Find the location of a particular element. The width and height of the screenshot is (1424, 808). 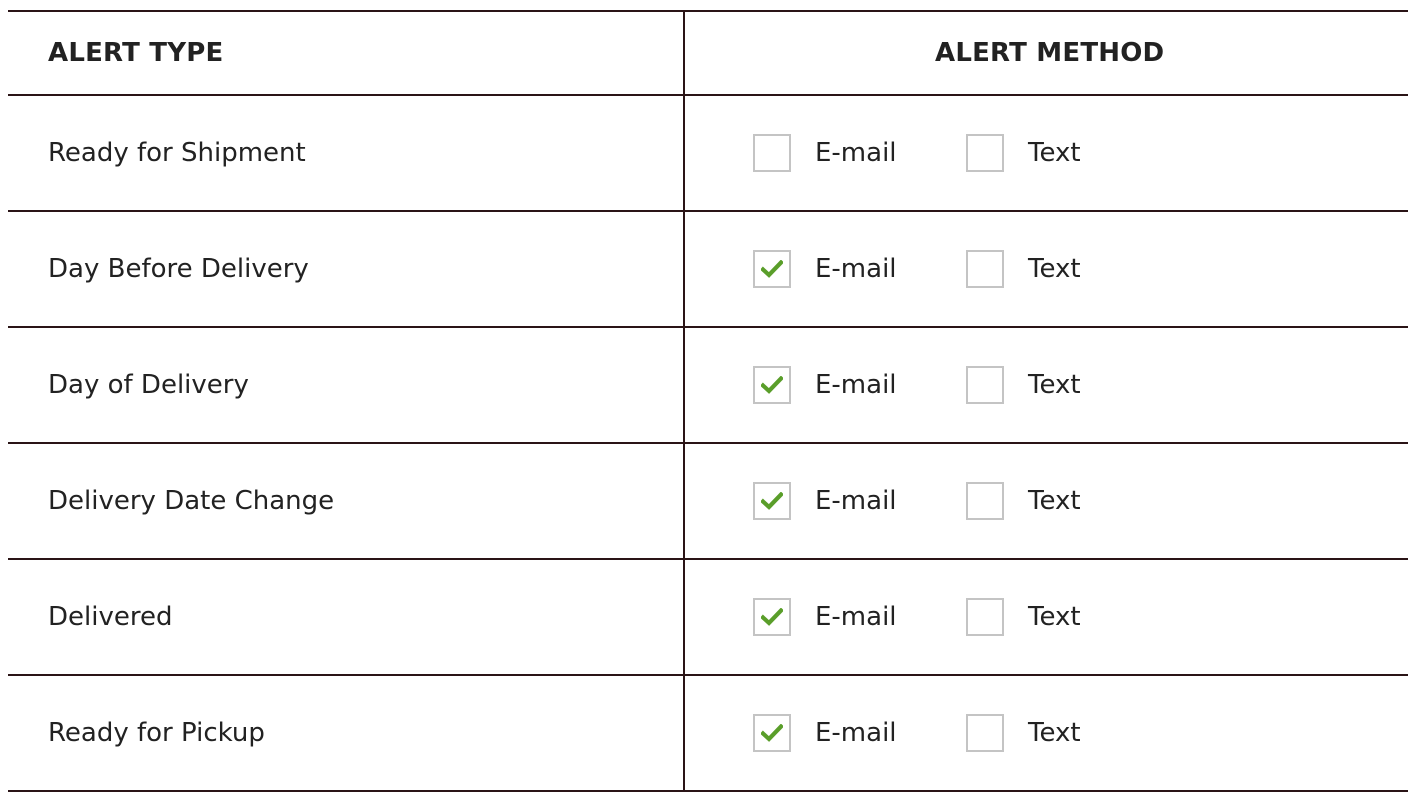

table-row: Delivery Date Change E-mail Text is located at coordinates (708, 501).